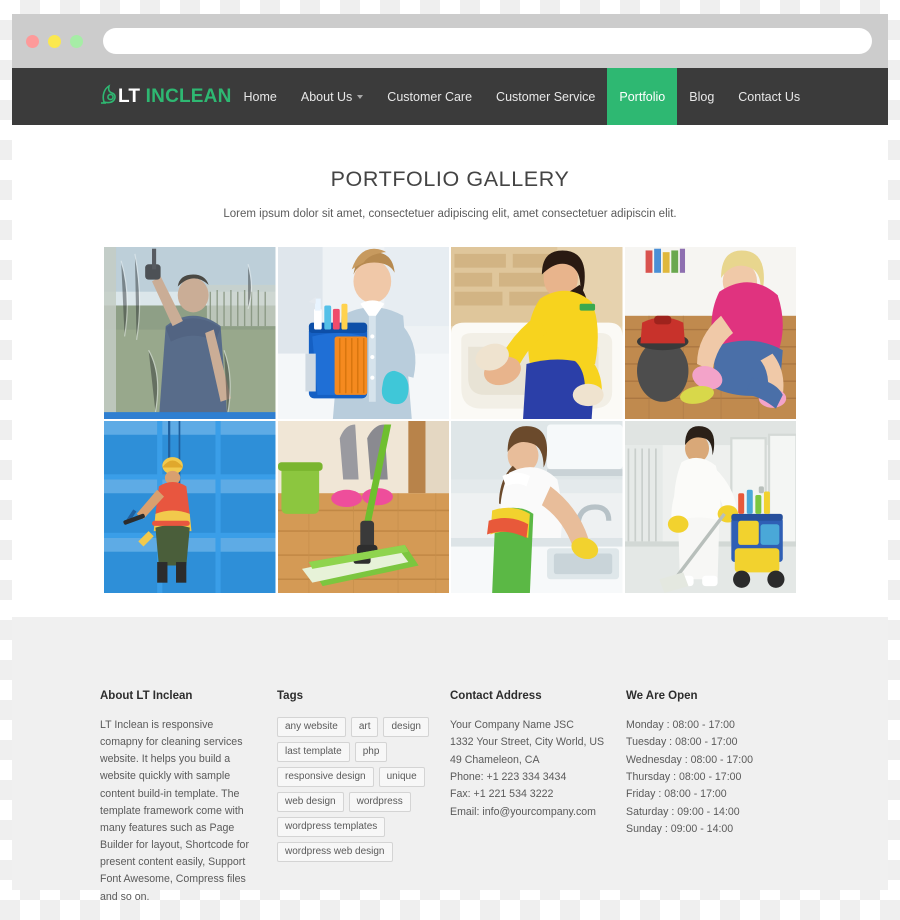 This screenshot has width=900, height=920. What do you see at coordinates (379, 802) in the screenshot?
I see `tag-item: wordpress` at bounding box center [379, 802].